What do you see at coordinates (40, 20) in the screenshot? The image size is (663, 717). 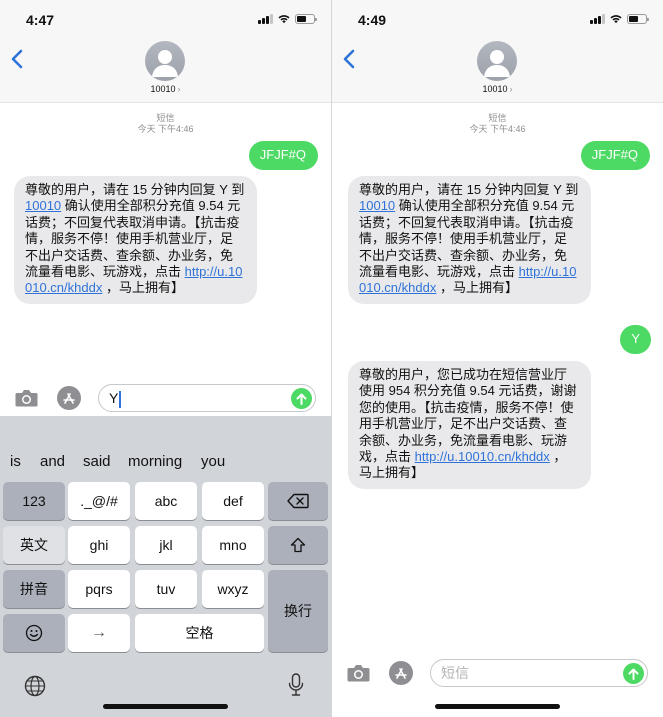 I see `status-time: 4:47` at bounding box center [40, 20].